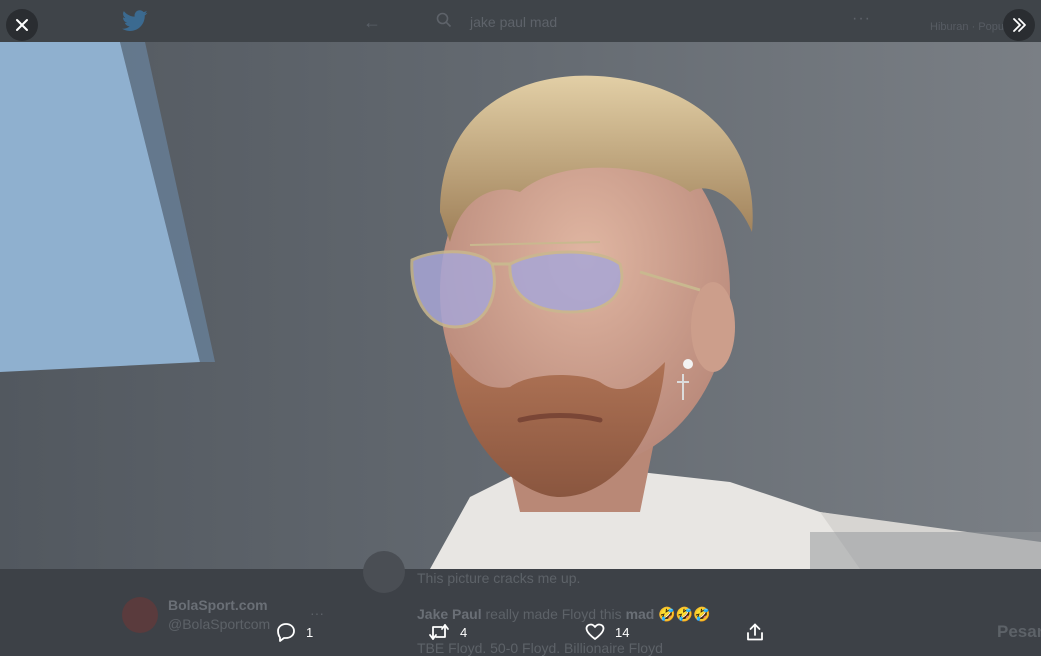 The width and height of the screenshot is (1041, 656). I want to click on expand-panel-button, so click(1019, 25).